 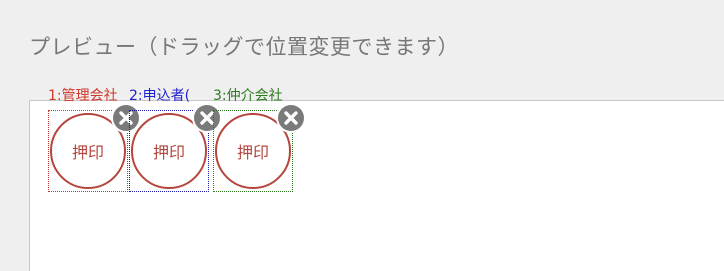 What do you see at coordinates (94, 147) in the screenshot?
I see `stamp-1: 押印` at bounding box center [94, 147].